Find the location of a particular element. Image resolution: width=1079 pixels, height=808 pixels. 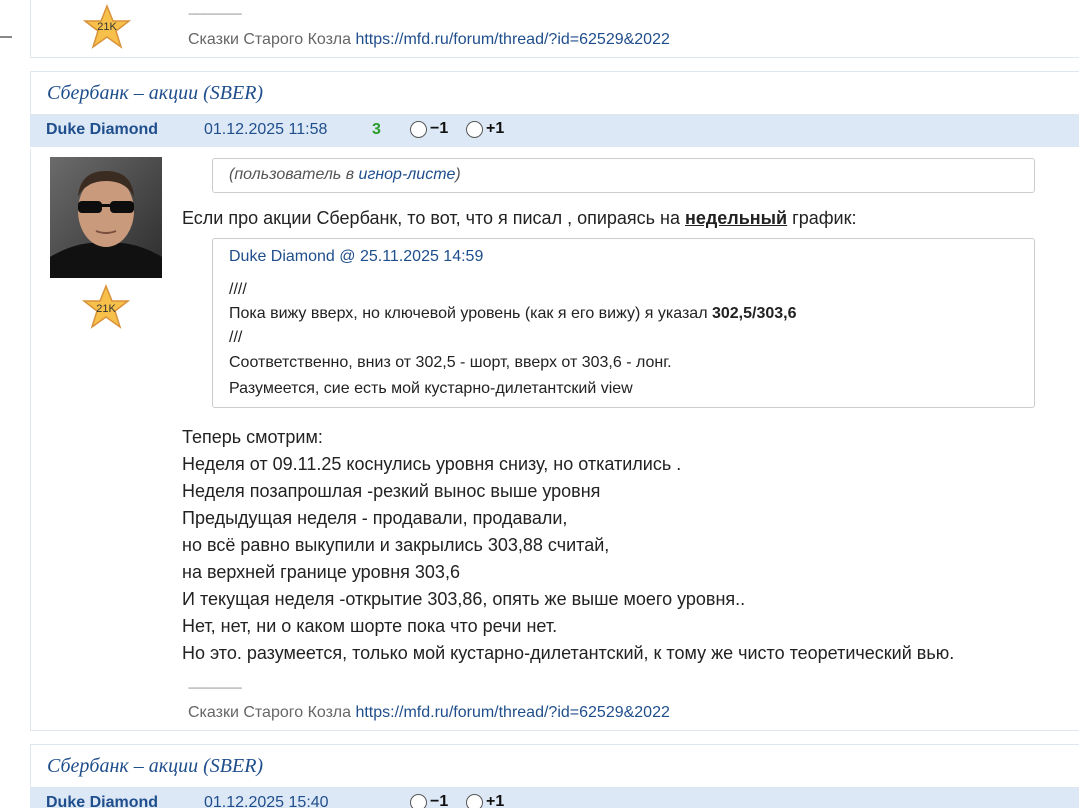

intro-text-end: график: is located at coordinates (822, 218).